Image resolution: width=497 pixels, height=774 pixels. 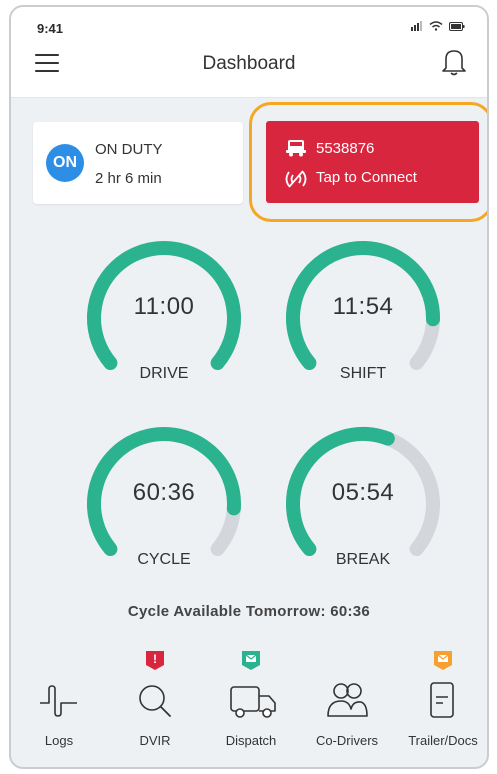 I want to click on vehicle-id: 5538876, so click(x=345, y=148).